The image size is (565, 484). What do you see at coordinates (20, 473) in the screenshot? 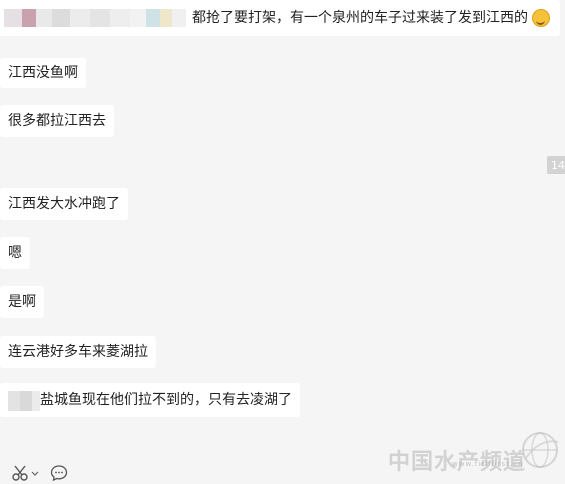
I see `scissors-icon` at bounding box center [20, 473].